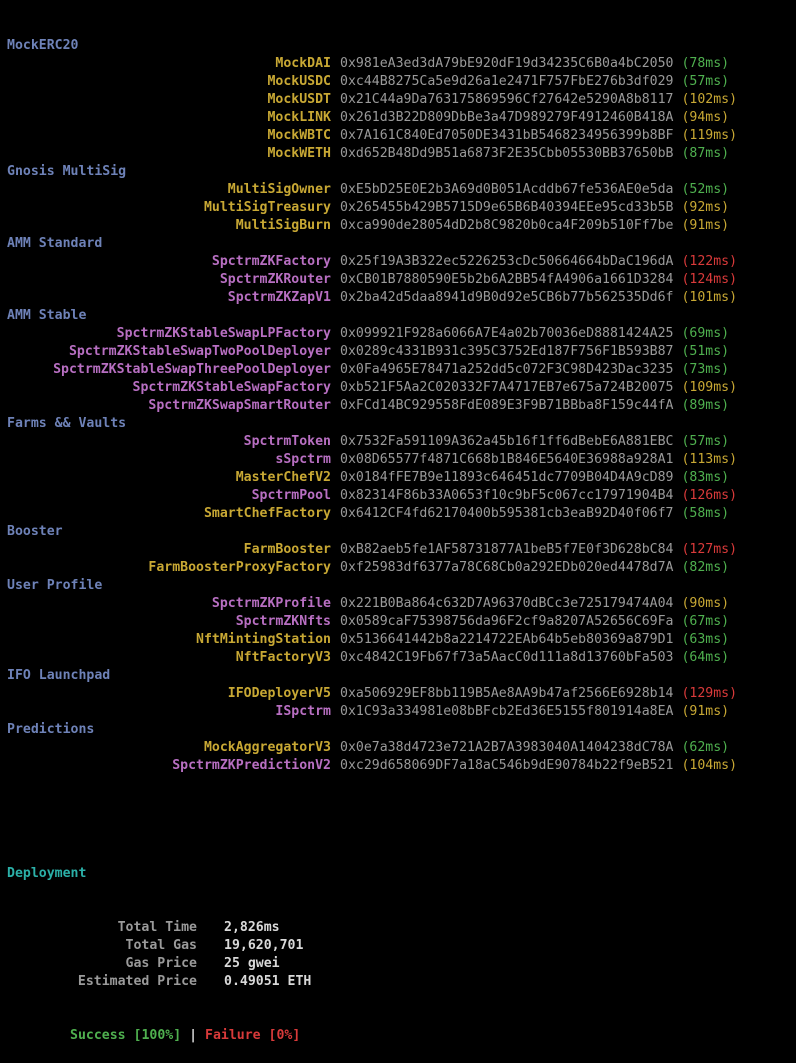  What do you see at coordinates (271, 261) in the screenshot?
I see `contract-name: SpctrmZKFactory` at bounding box center [271, 261].